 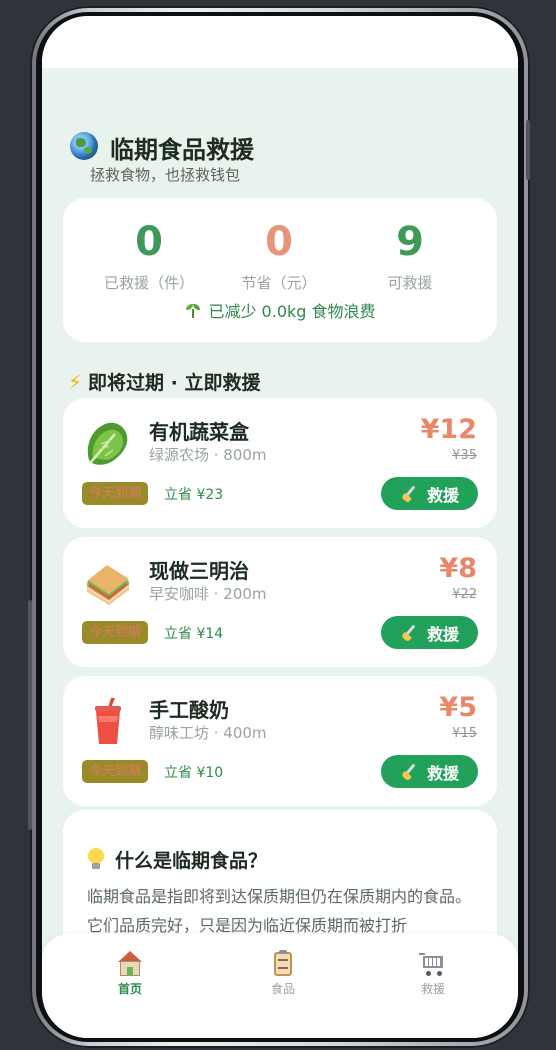 I want to click on original-price: ¥35, so click(x=464, y=455).